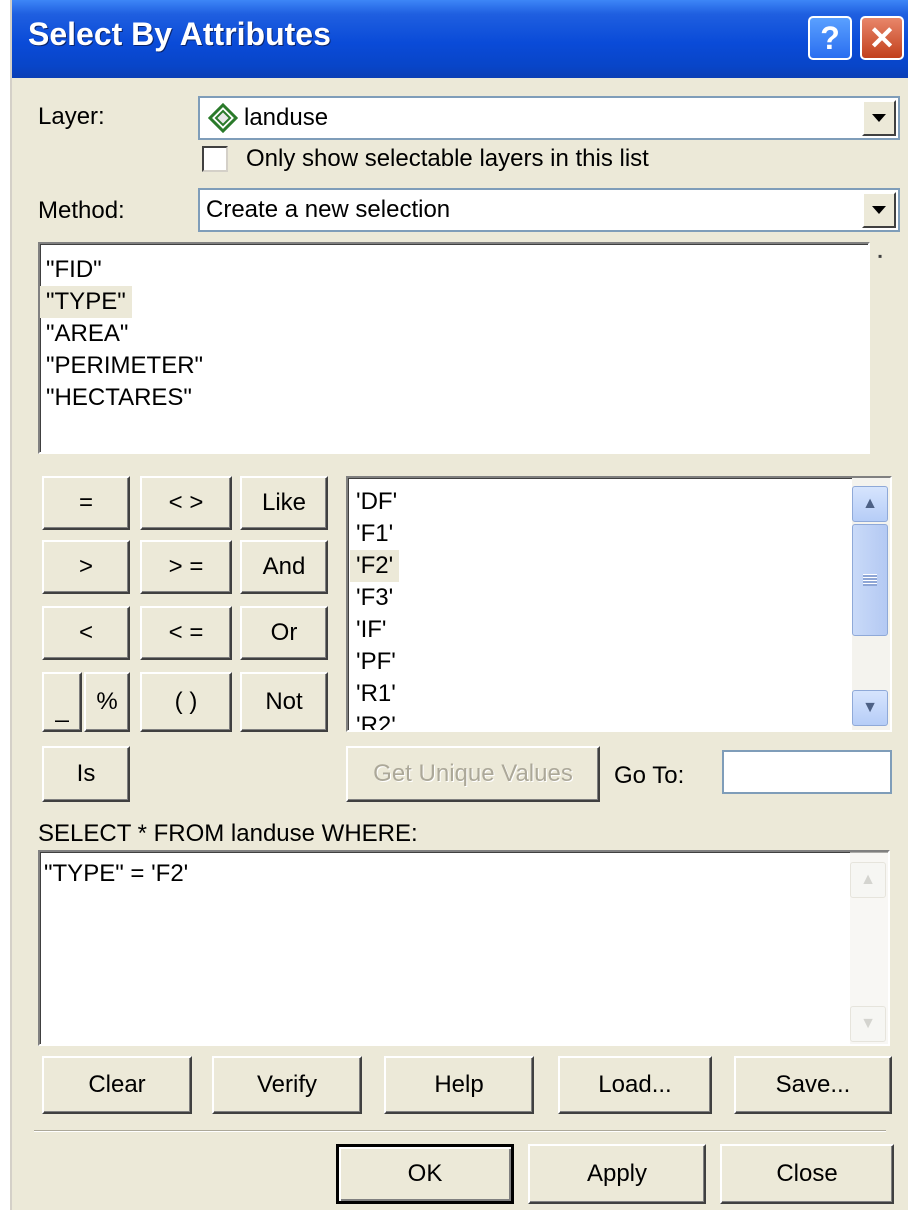 The height and width of the screenshot is (1210, 908). I want to click on layer-dropdown: landuse, so click(549, 118).